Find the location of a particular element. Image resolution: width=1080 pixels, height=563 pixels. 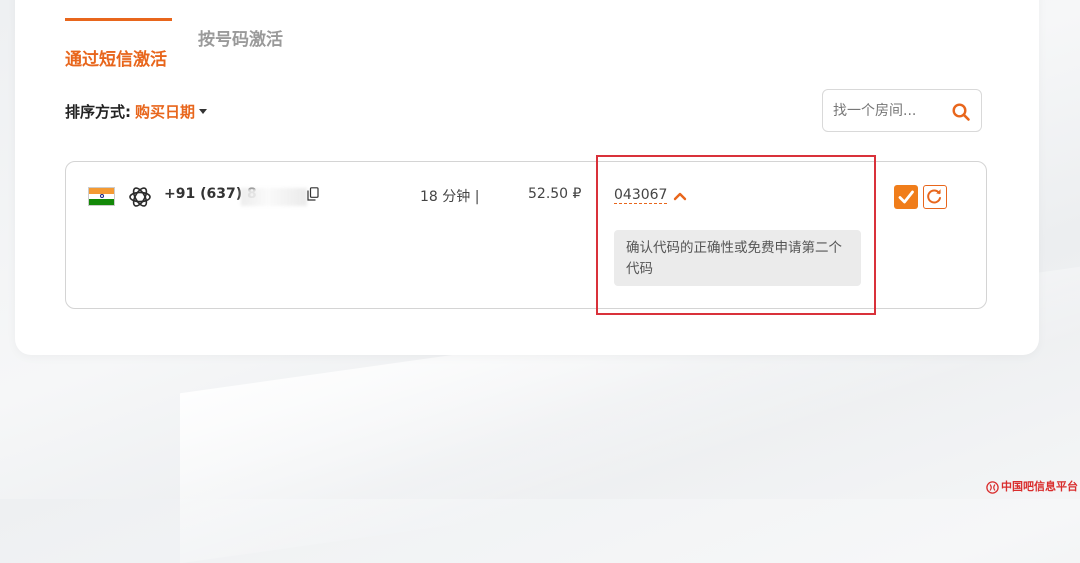

sms-code: 043067 is located at coordinates (641, 195).